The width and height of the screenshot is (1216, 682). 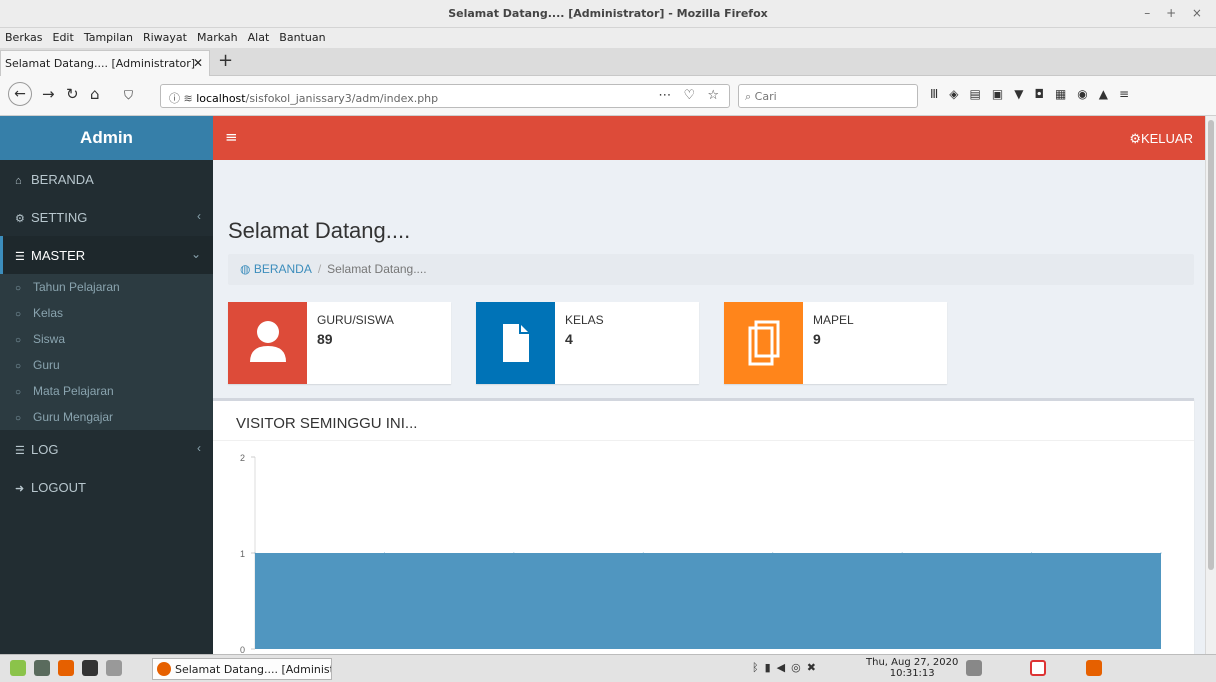 What do you see at coordinates (106, 449) in the screenshot?
I see `sidebar-item-log: ☰ LOG ‹` at bounding box center [106, 449].